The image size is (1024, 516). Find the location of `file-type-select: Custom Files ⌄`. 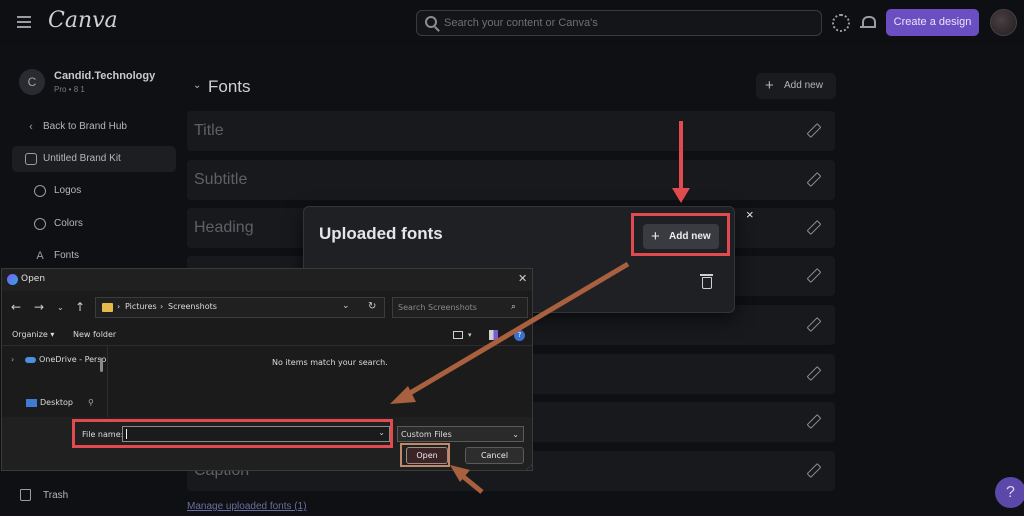

file-type-select: Custom Files ⌄ is located at coordinates (460, 434).